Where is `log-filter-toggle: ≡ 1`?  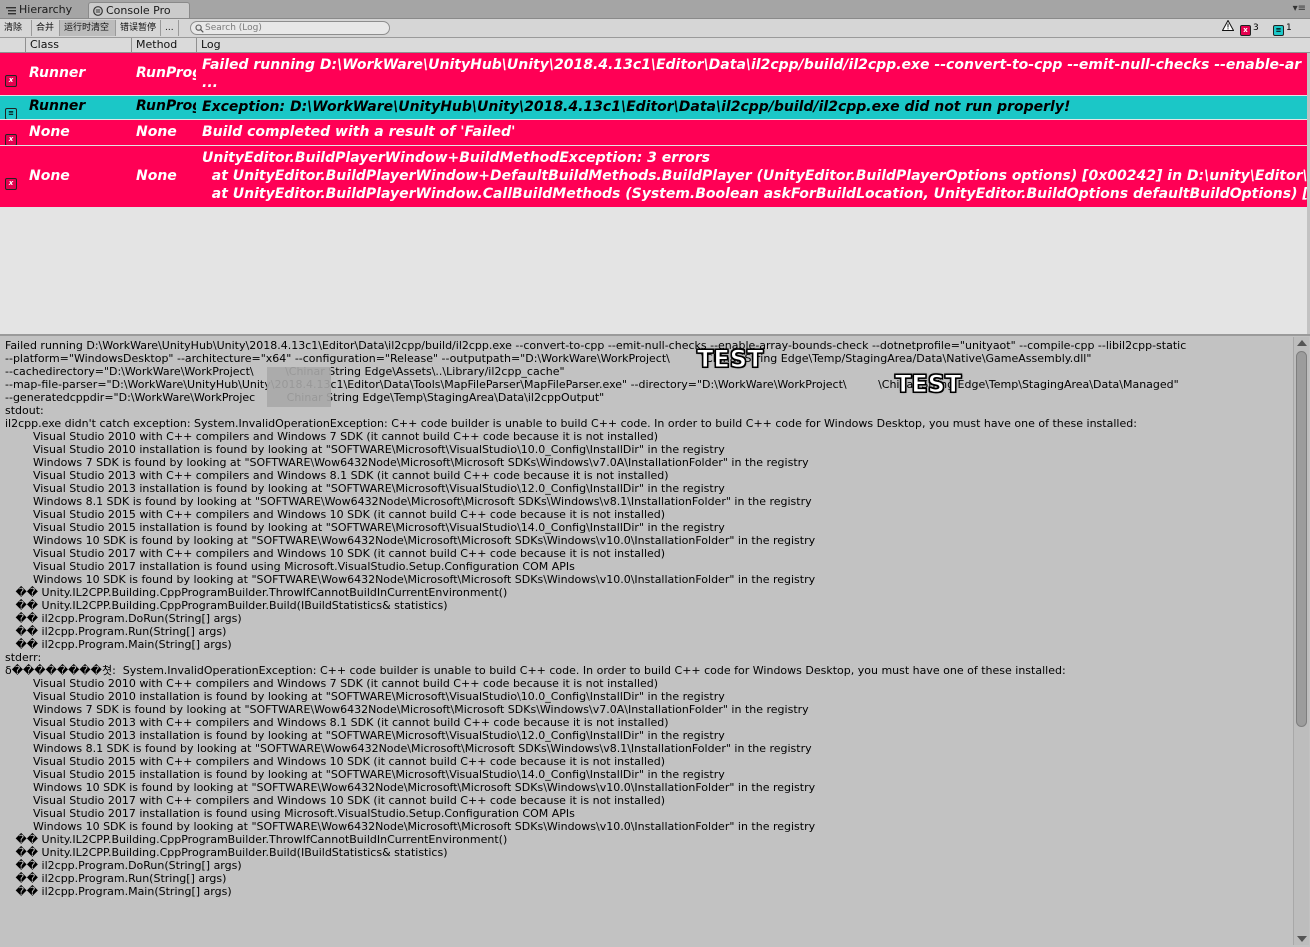
log-filter-toggle: ≡ 1 is located at coordinates (1282, 28).